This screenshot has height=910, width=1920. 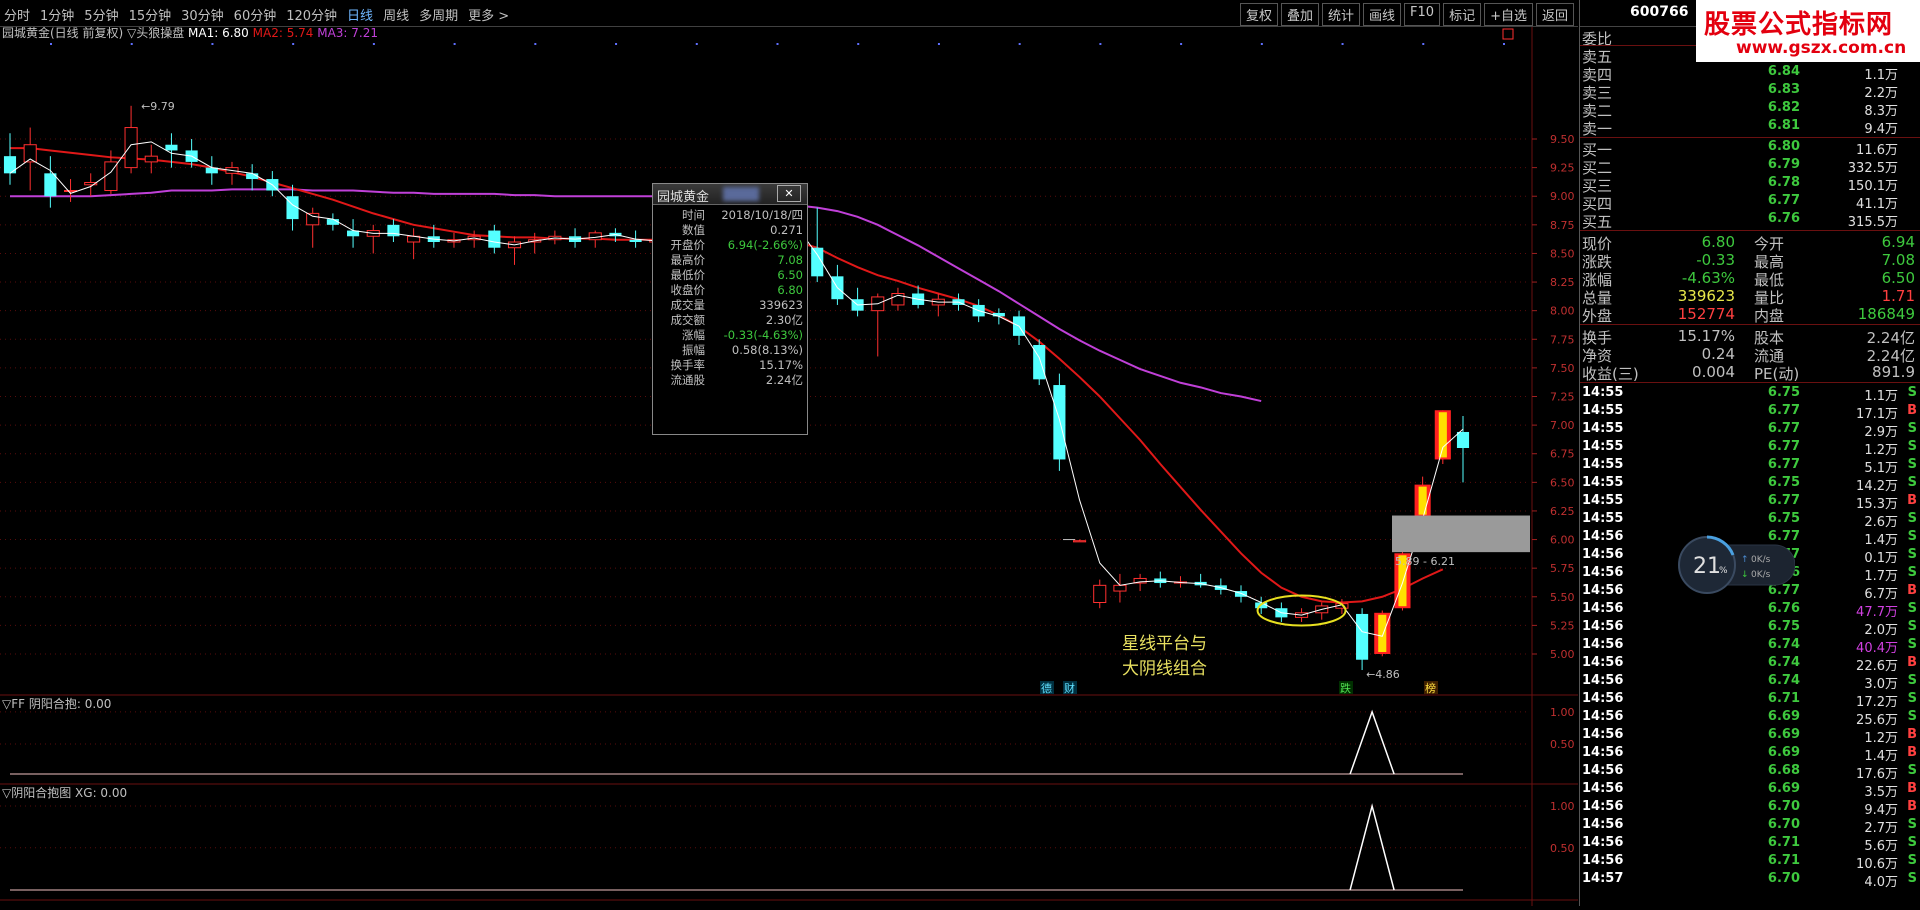 What do you see at coordinates (488, 14) in the screenshot?
I see `tab-10: 更多 >` at bounding box center [488, 14].